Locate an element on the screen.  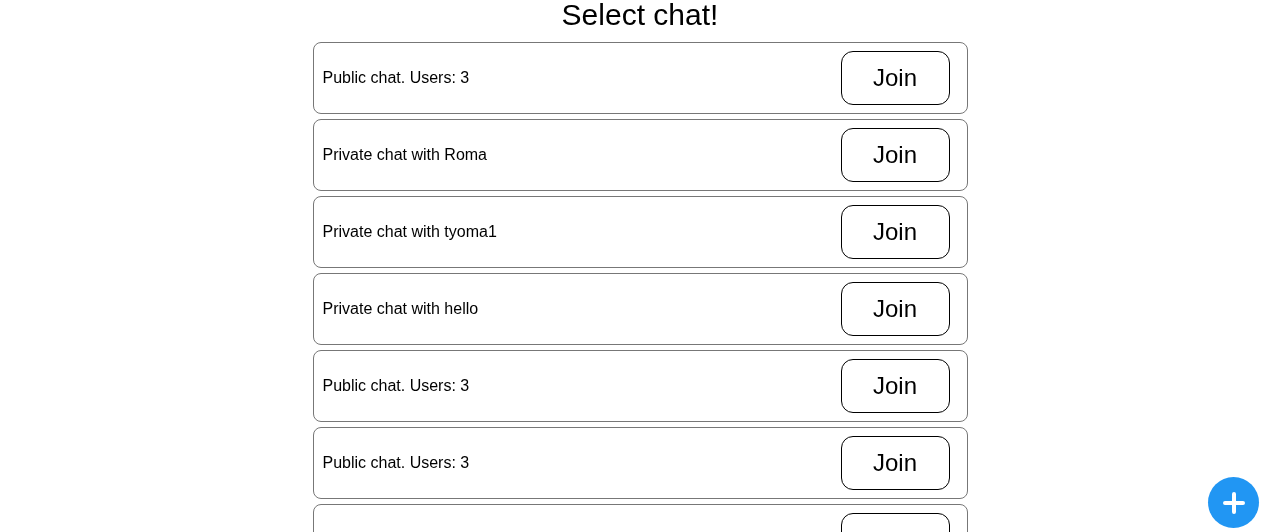
add-button is located at coordinates (1233, 502).